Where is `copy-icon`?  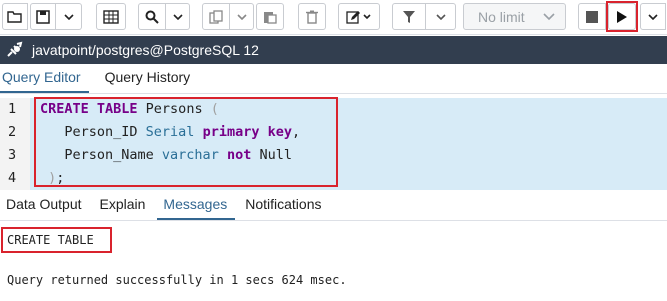
copy-icon is located at coordinates (216, 16).